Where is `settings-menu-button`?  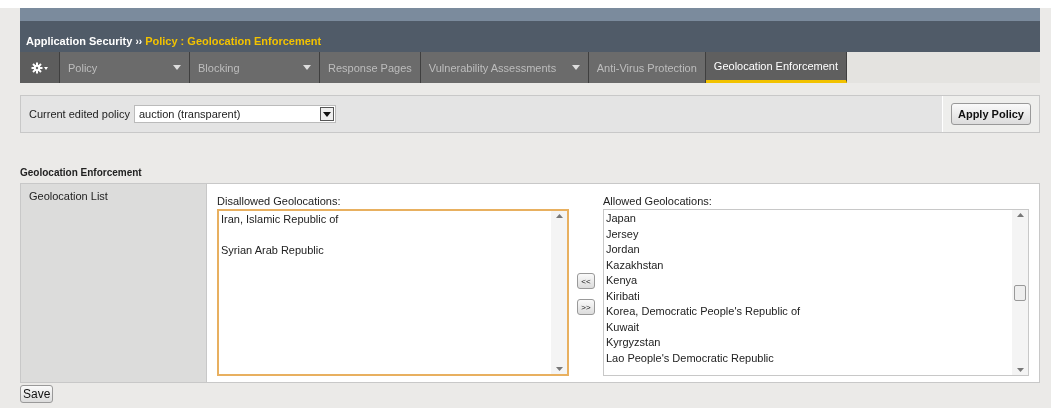 settings-menu-button is located at coordinates (40, 67).